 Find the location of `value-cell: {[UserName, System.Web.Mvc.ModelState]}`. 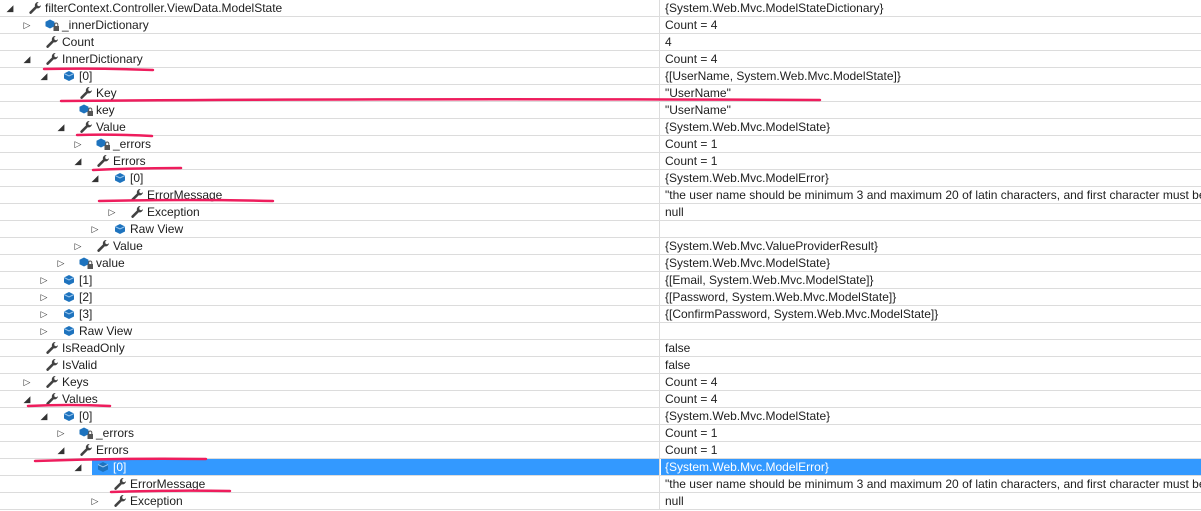

value-cell: {[UserName, System.Web.Mvc.ModelState]} is located at coordinates (931, 76).